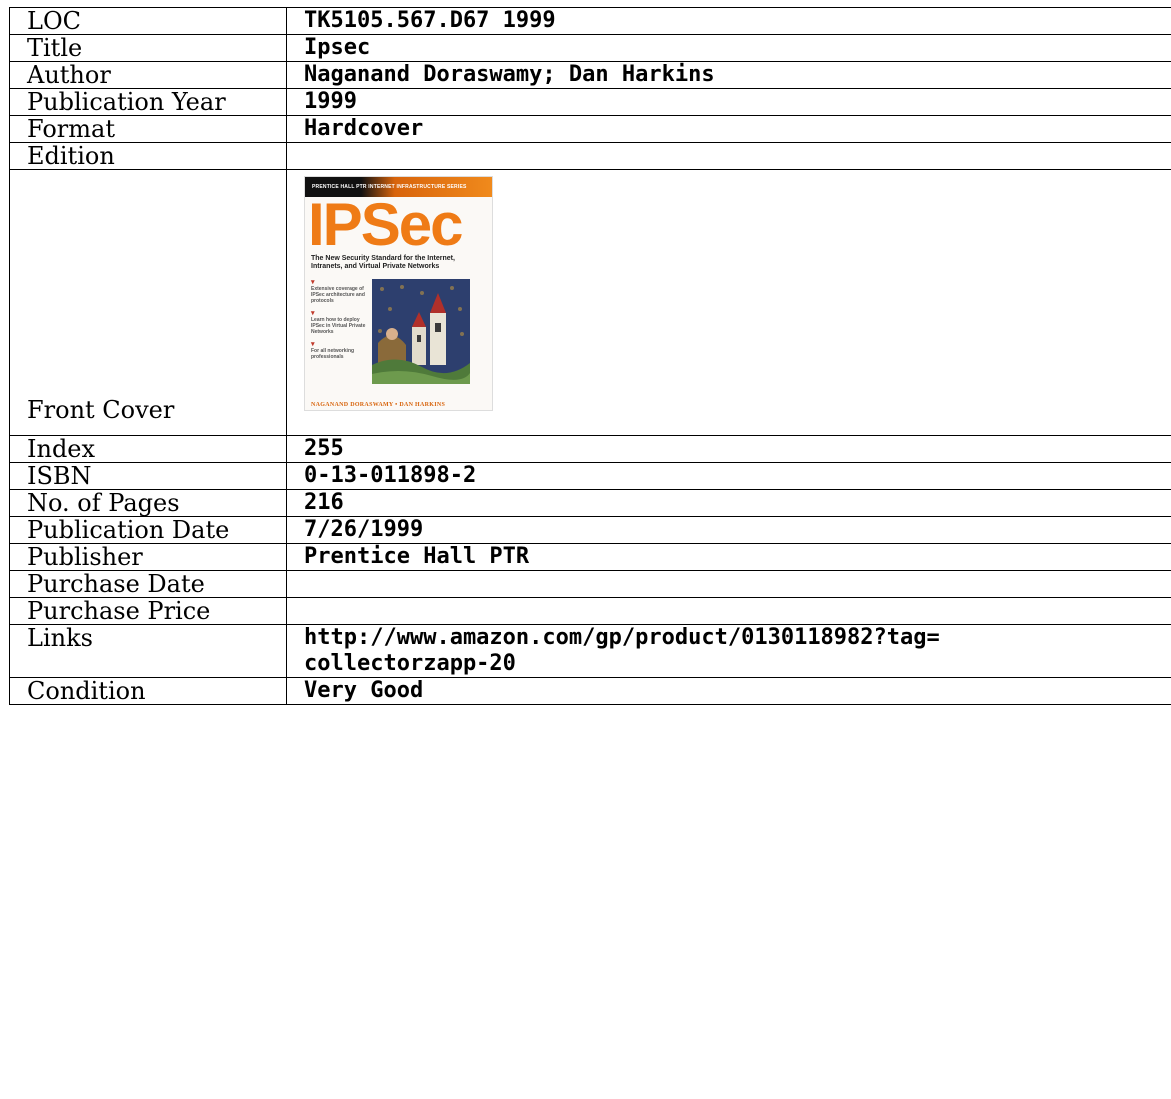  I want to click on link-url-line2: collectorzapp-20, so click(410, 663).